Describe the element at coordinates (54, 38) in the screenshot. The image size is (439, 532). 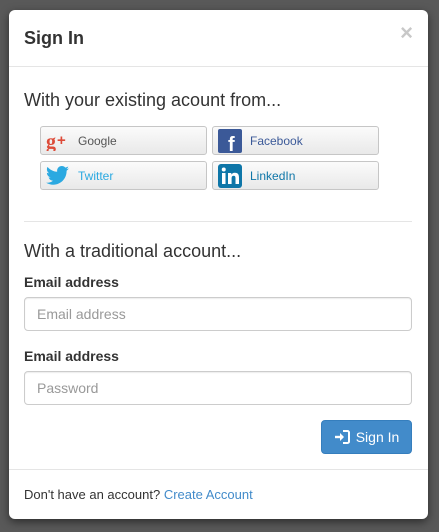
I see `modal-title: Sign In` at that location.